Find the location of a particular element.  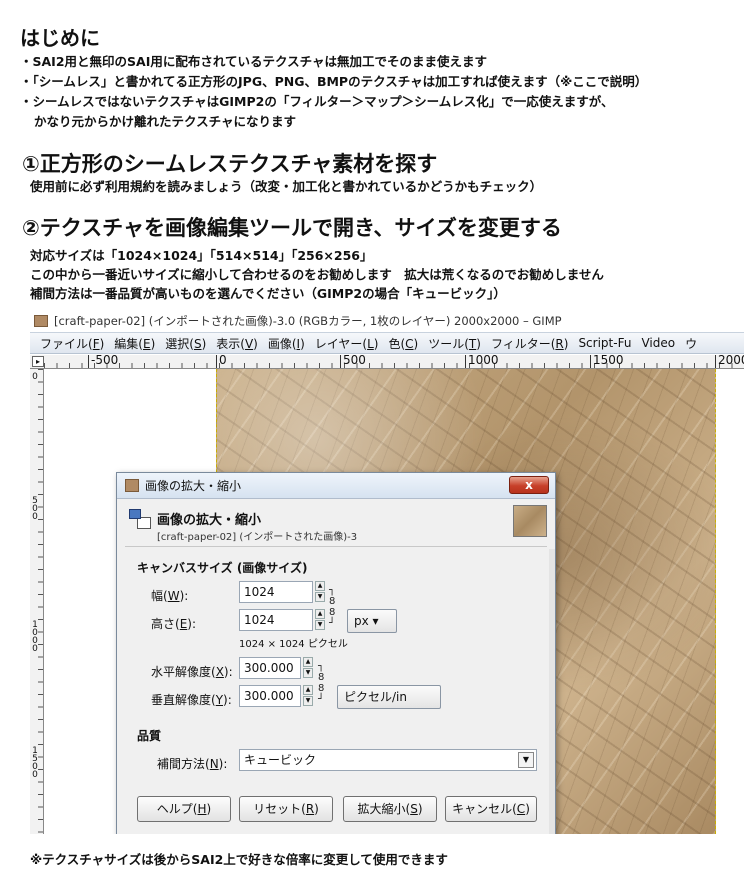

width-input: 1024 is located at coordinates (276, 592).